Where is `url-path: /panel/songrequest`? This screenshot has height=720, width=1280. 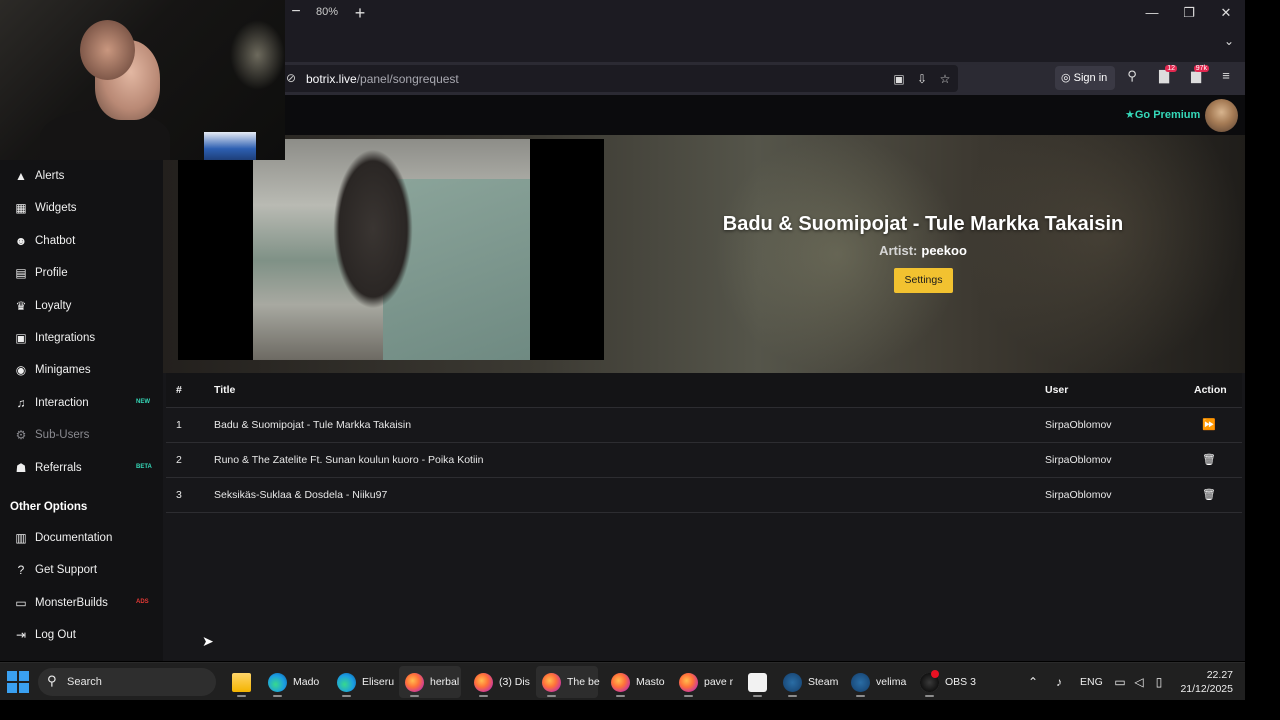
url-path: /panel/songrequest is located at coordinates (407, 79).